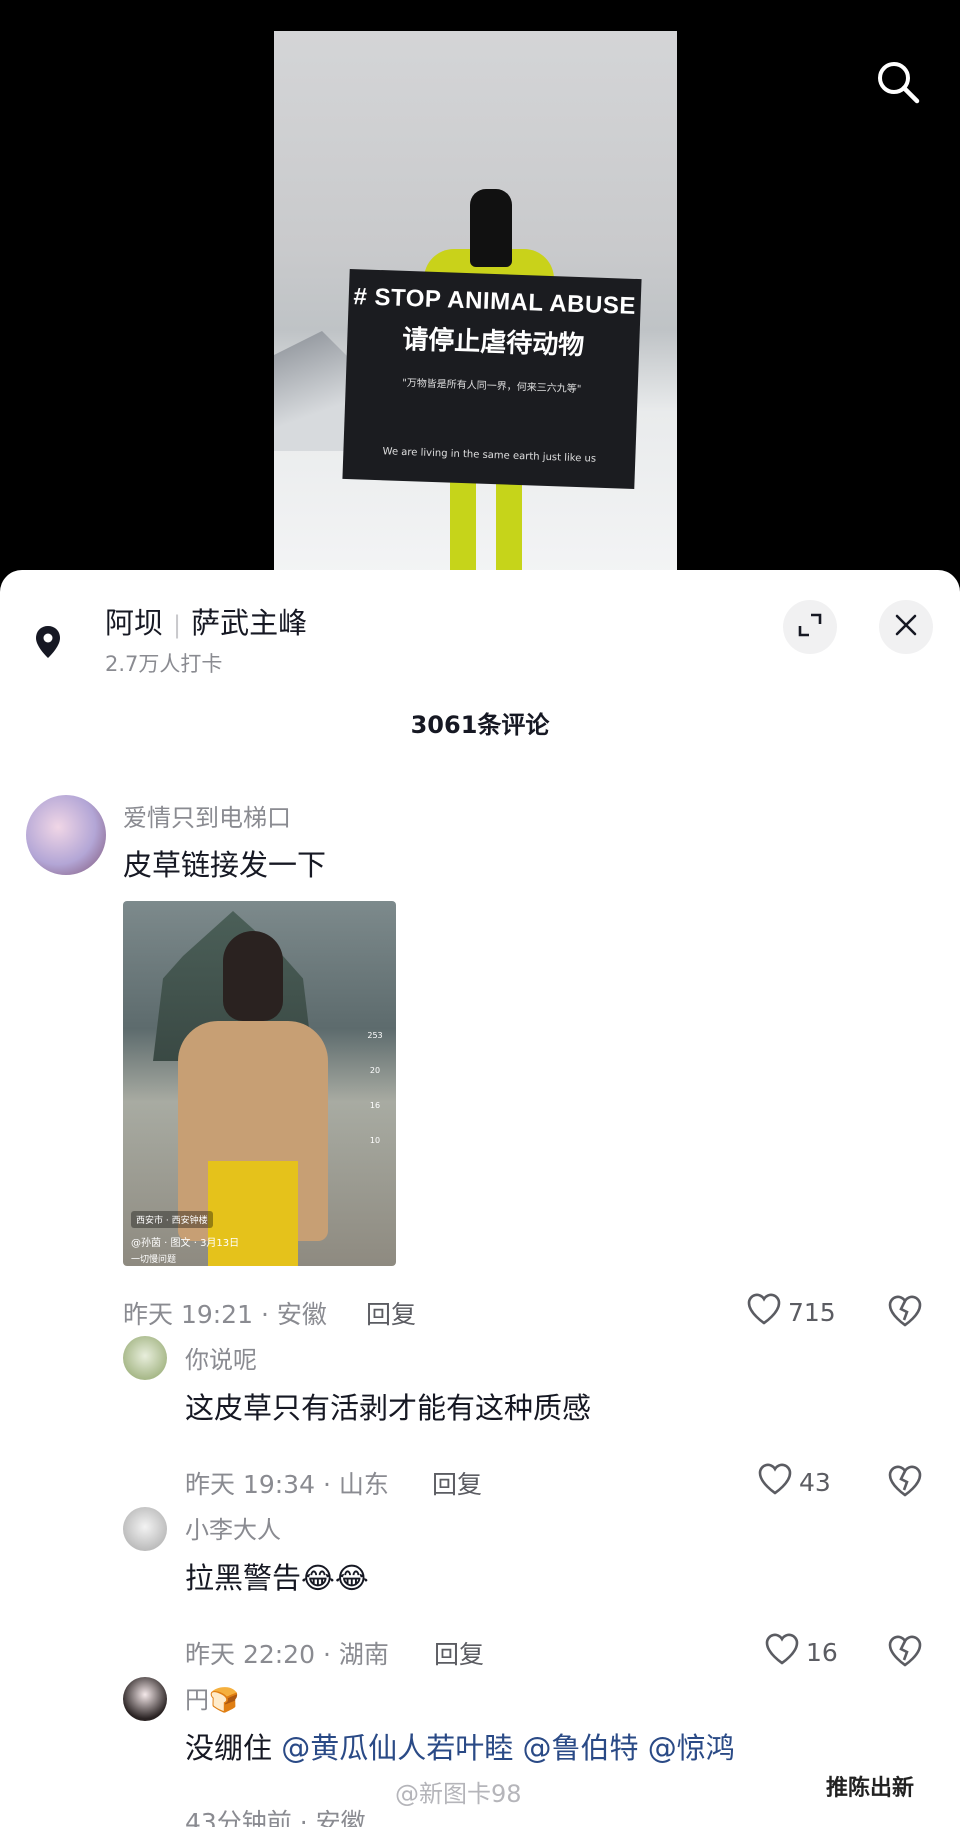  What do you see at coordinates (463, 526) in the screenshot?
I see `person-leg-left` at bounding box center [463, 526].